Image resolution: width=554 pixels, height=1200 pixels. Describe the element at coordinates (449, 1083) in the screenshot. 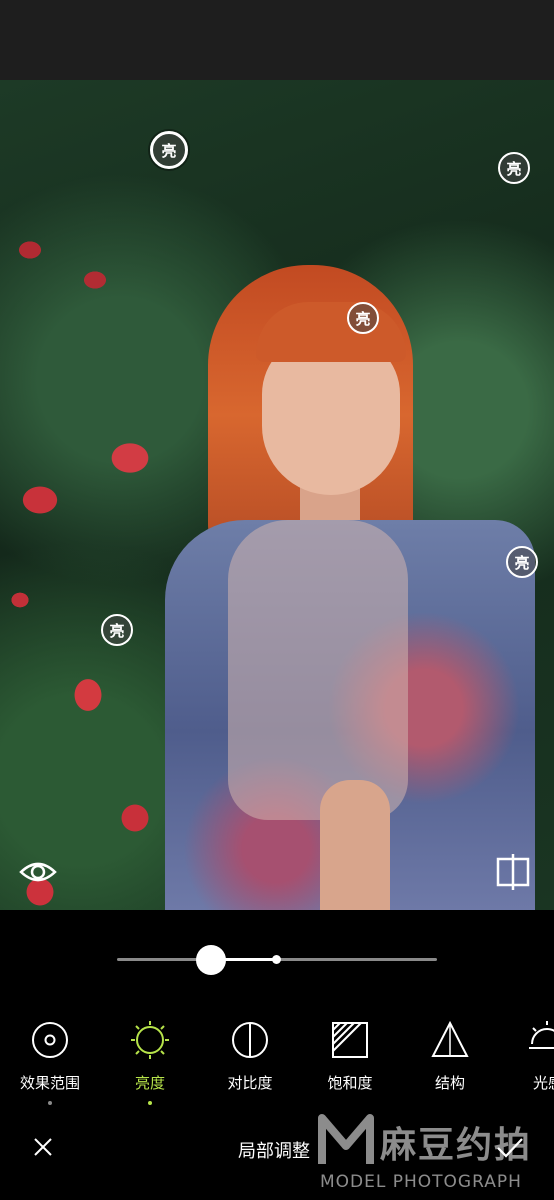

I see `tool-label: 结构` at that location.